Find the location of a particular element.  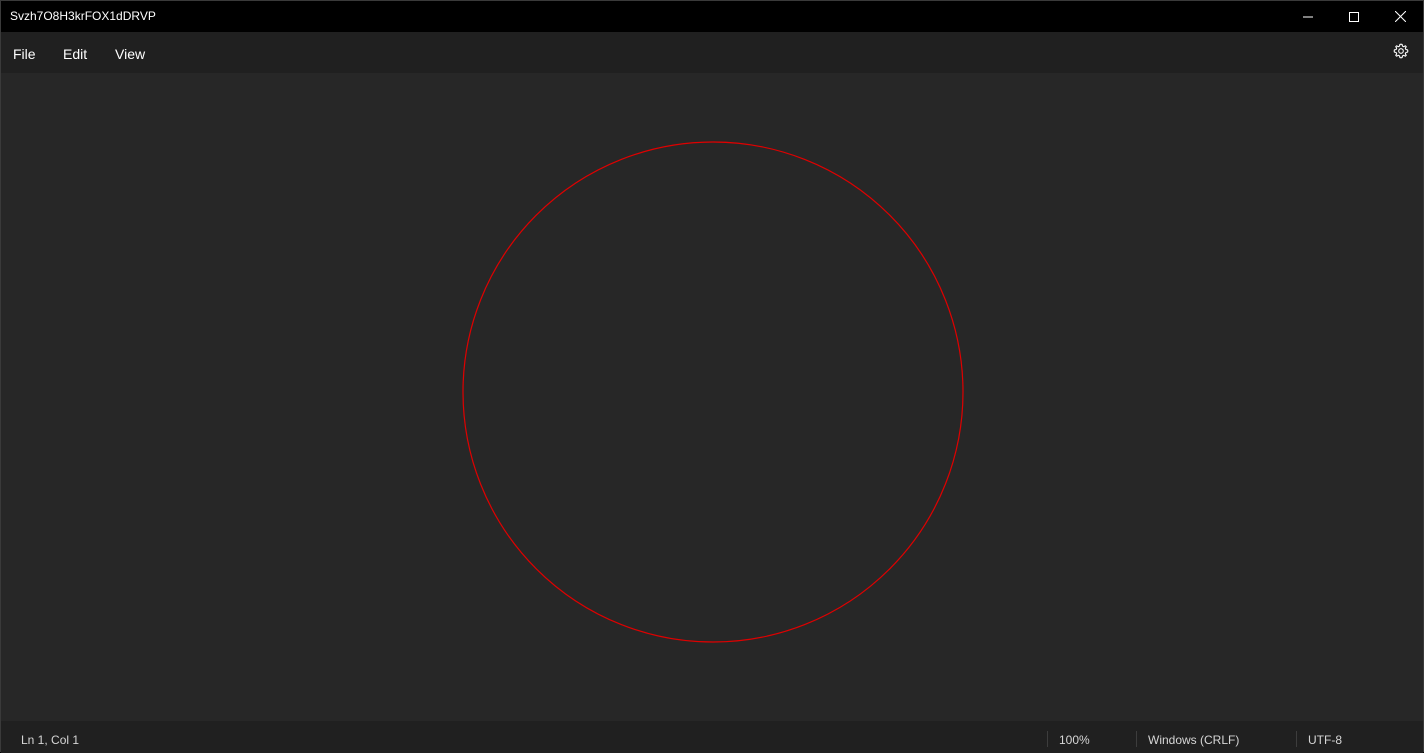

maximize-icon is located at coordinates (1354, 16).